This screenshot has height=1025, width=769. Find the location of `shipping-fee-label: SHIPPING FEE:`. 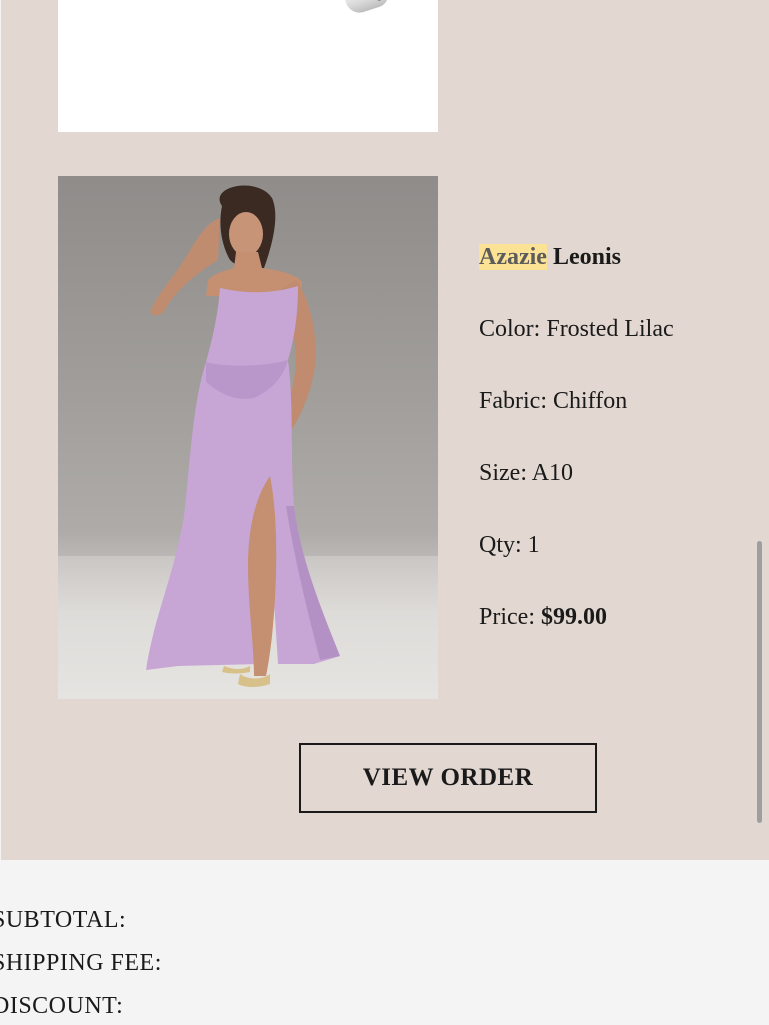

shipping-fee-label: SHIPPING FEE: is located at coordinates (81, 963).